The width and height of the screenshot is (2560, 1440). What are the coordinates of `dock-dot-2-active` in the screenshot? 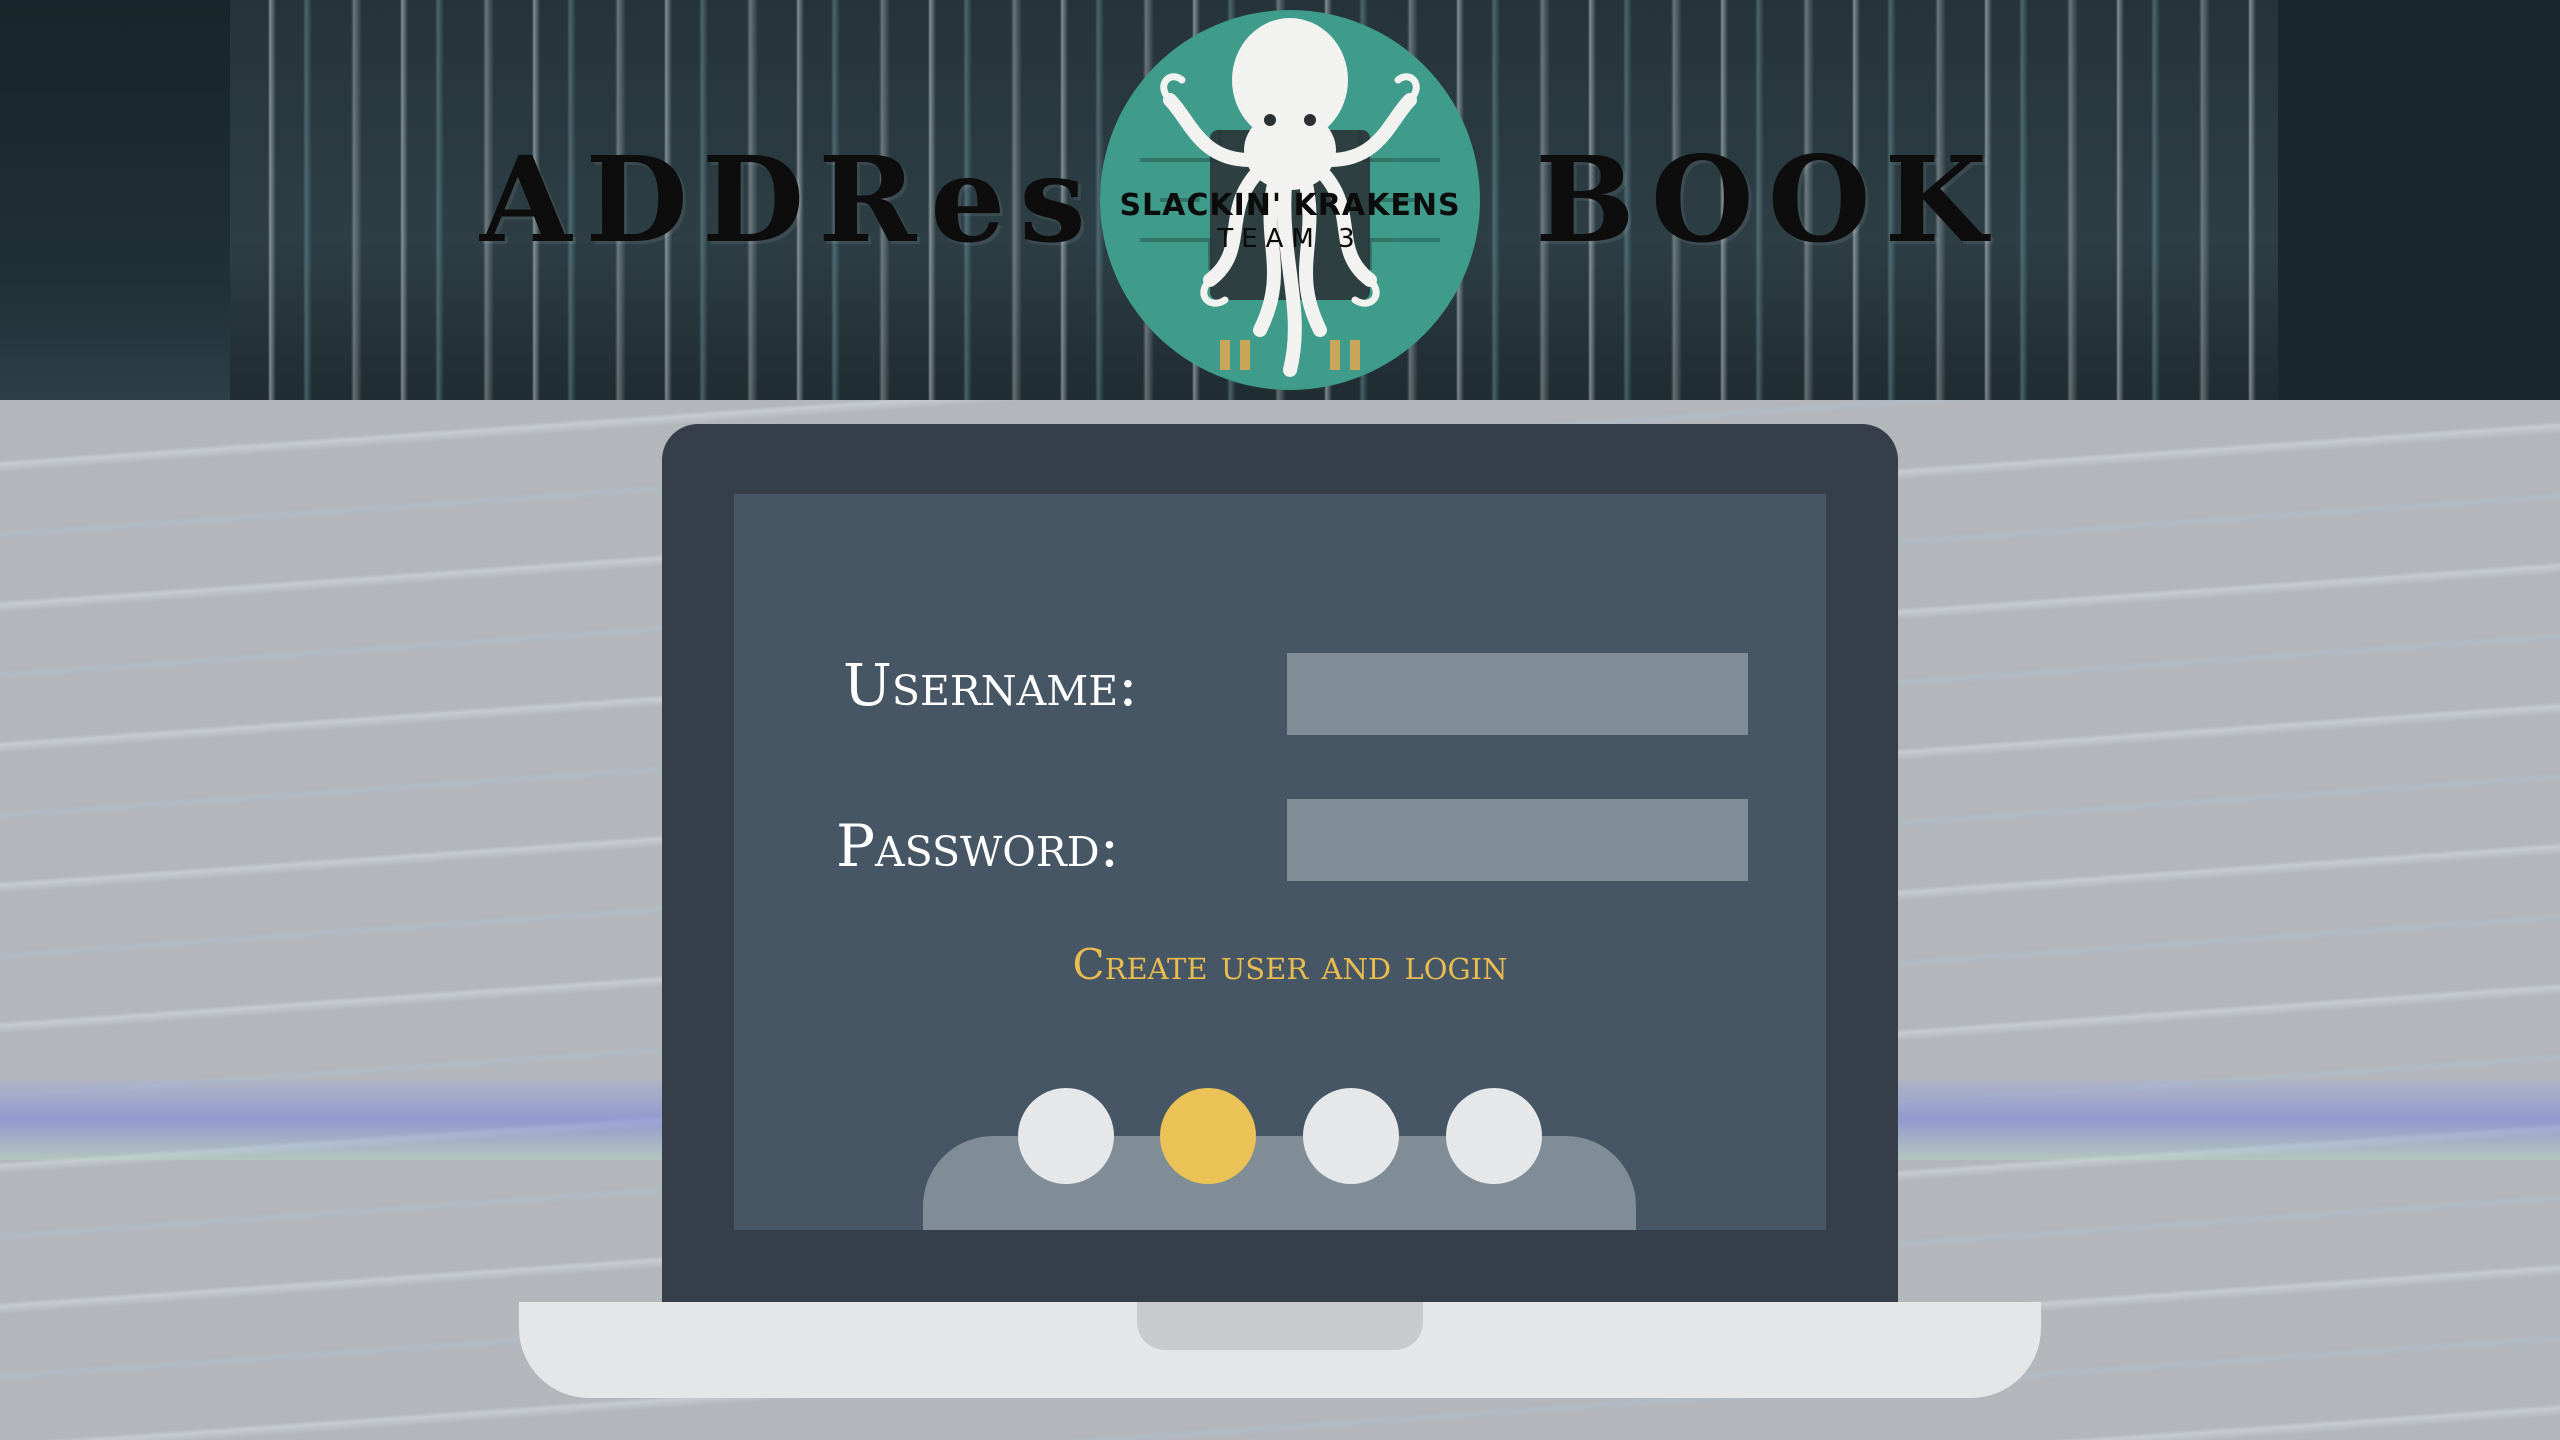 It's located at (1208, 1136).